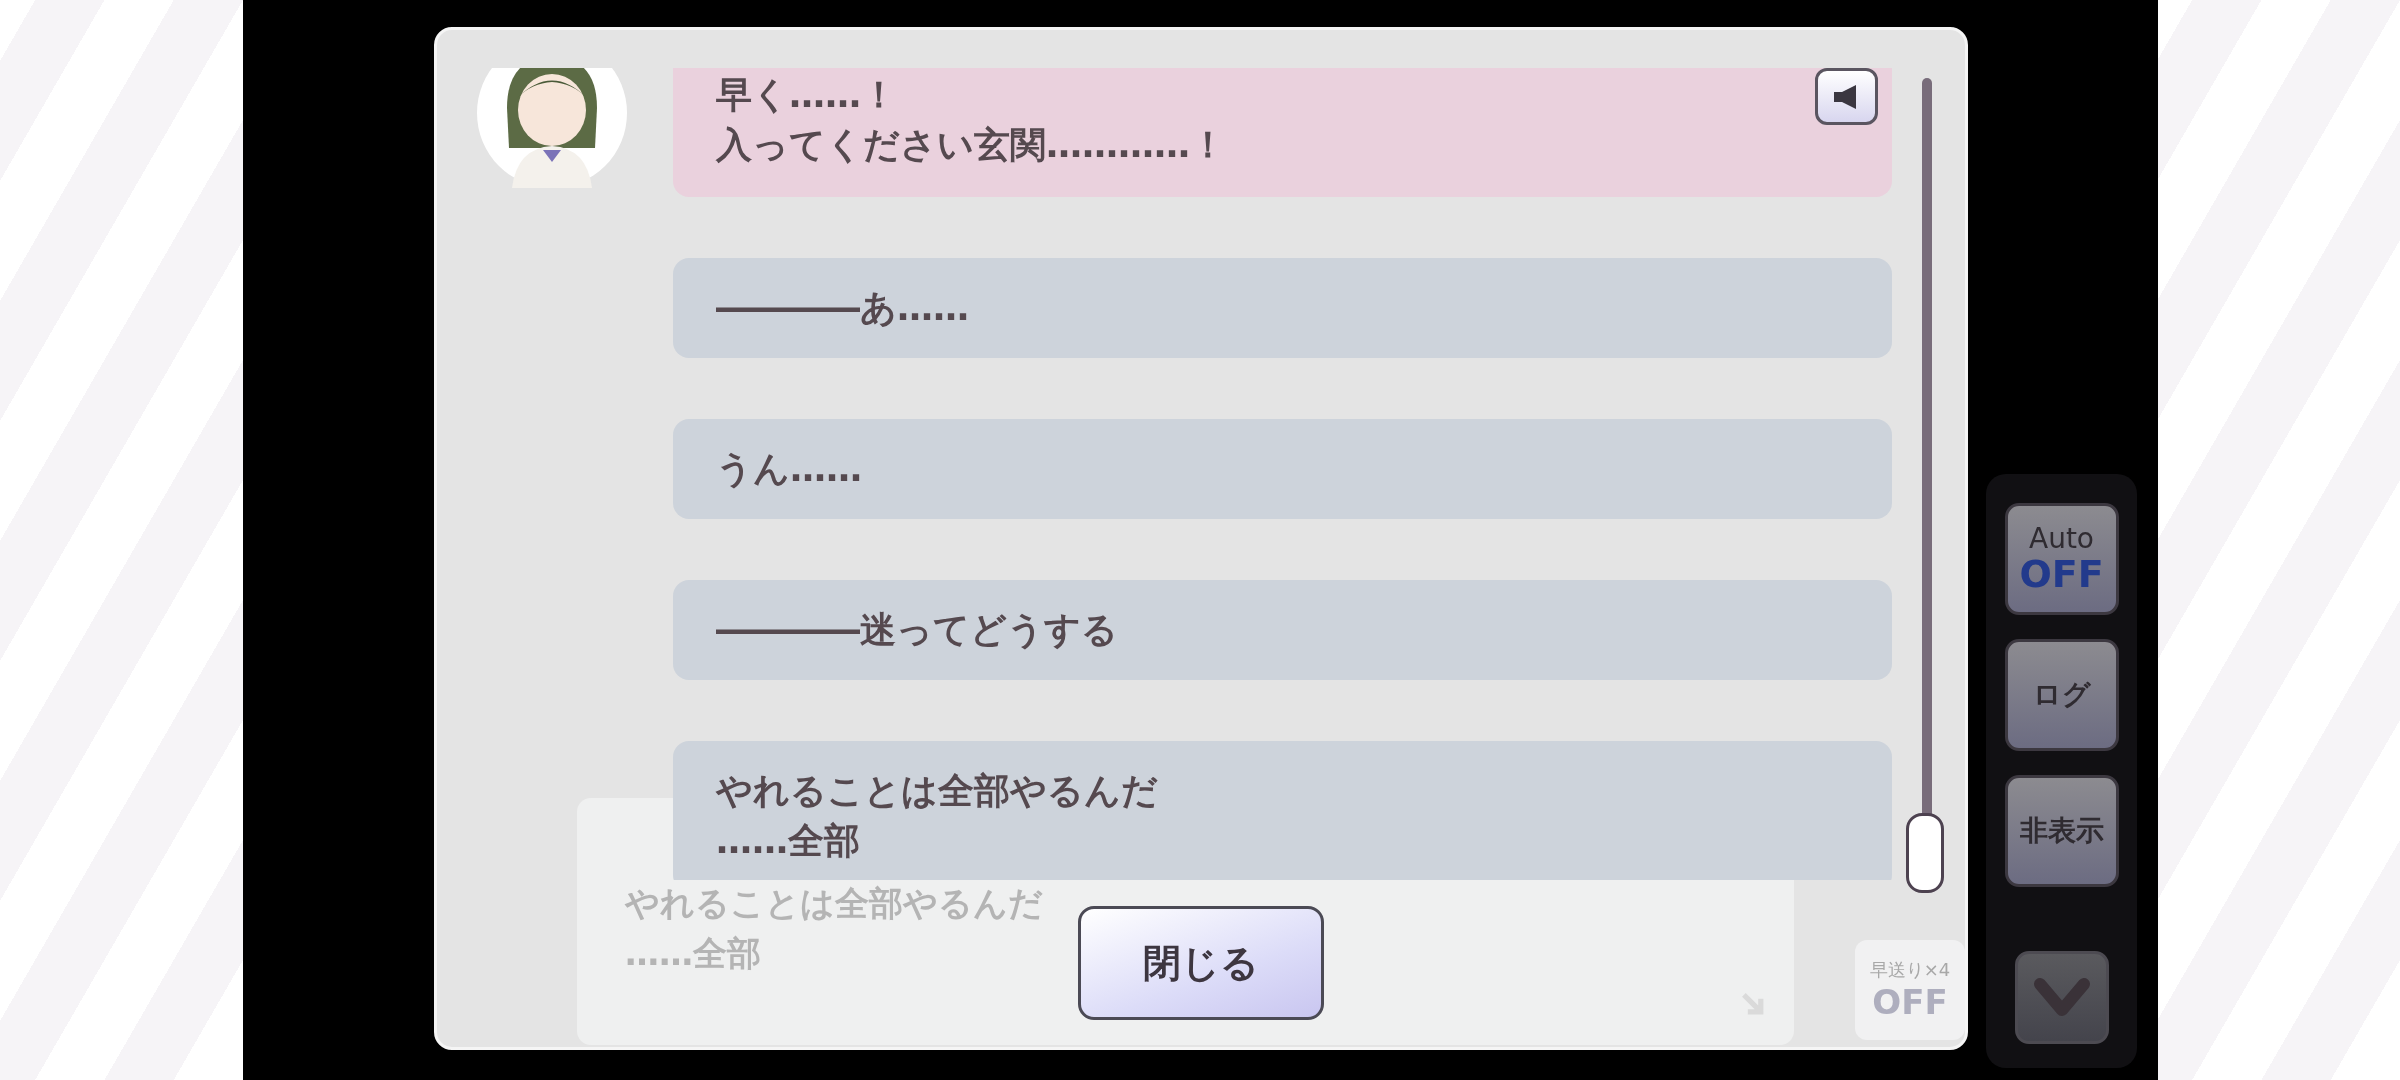  What do you see at coordinates (2061, 997) in the screenshot?
I see `collapse-button` at bounding box center [2061, 997].